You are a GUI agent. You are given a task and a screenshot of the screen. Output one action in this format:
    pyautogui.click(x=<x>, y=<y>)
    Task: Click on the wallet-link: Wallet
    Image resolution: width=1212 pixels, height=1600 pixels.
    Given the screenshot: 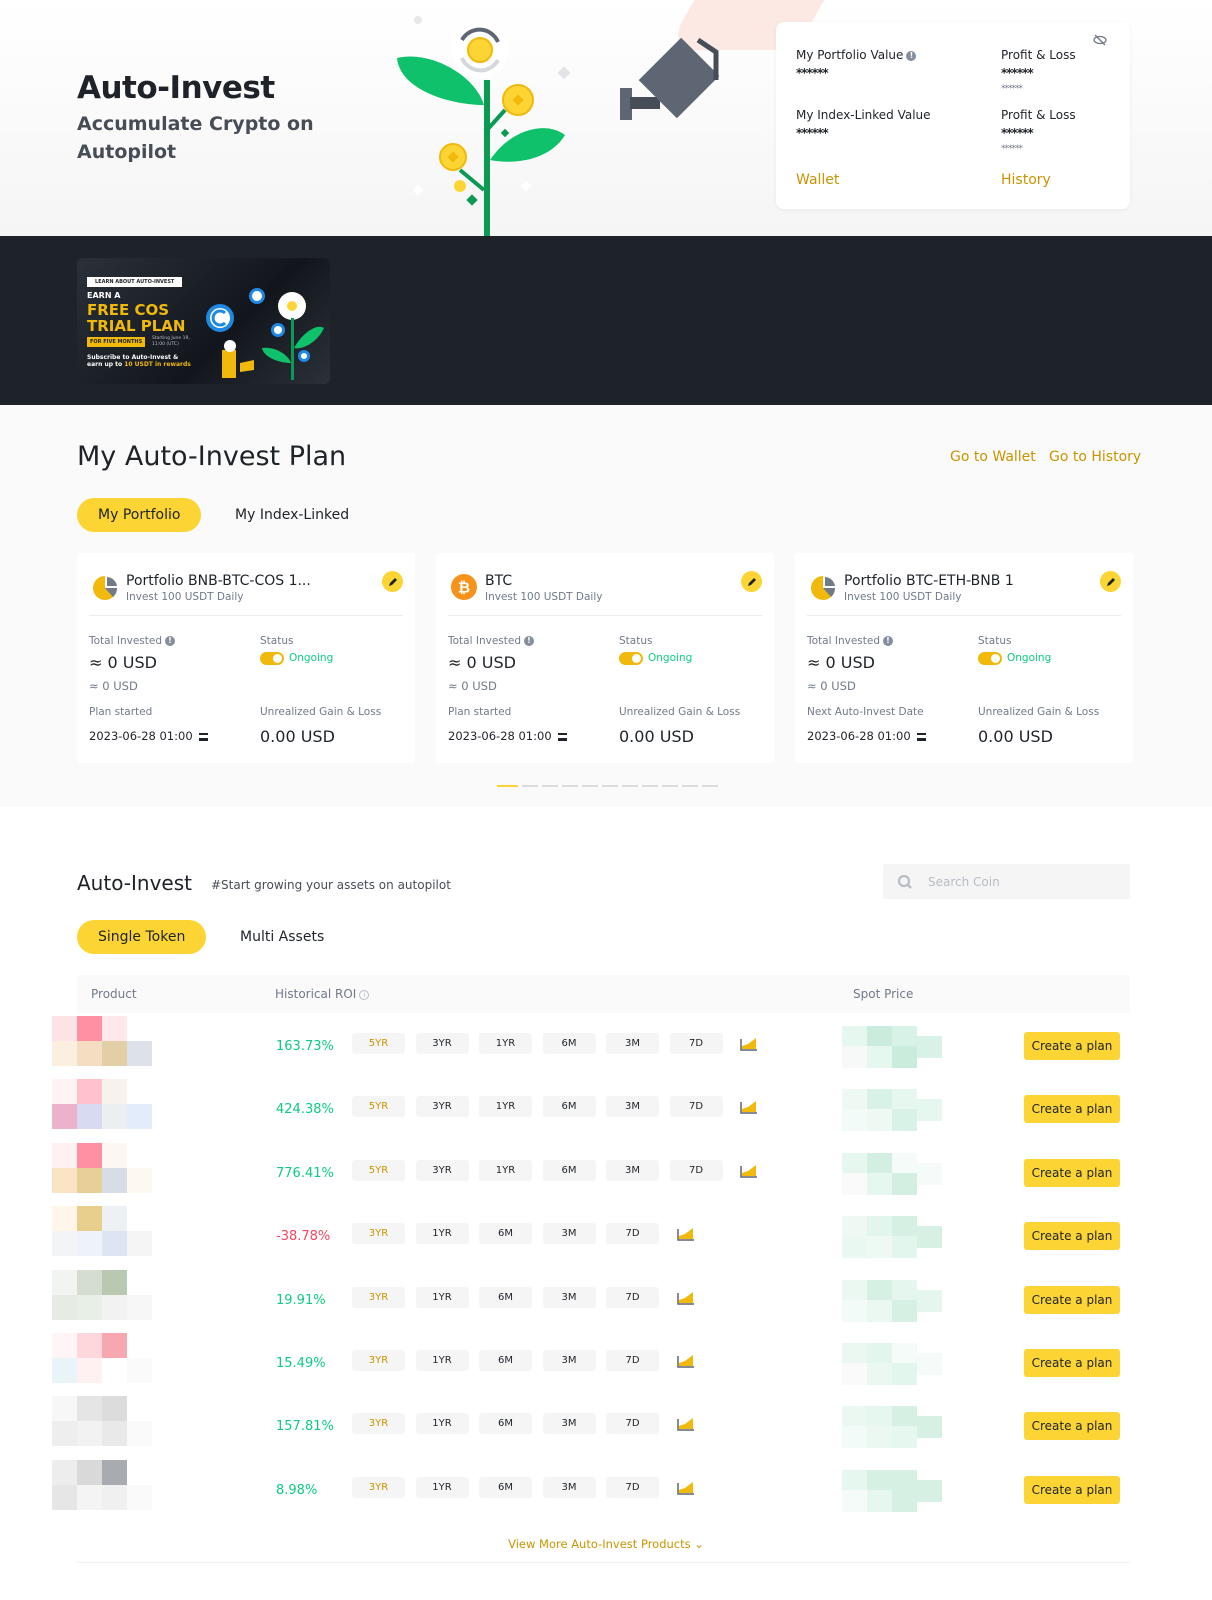 What is the action you would take?
    pyautogui.click(x=817, y=180)
    